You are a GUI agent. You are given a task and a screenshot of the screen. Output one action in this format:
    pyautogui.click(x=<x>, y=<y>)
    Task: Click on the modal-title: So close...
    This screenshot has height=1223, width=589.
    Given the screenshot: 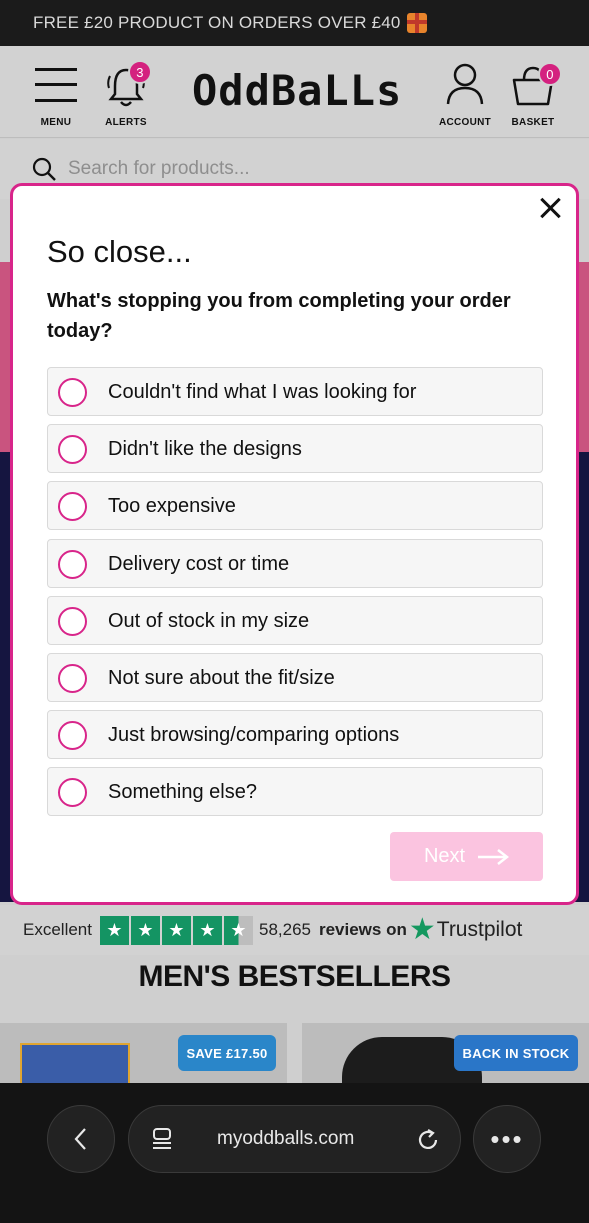 What is the action you would take?
    pyautogui.click(x=119, y=251)
    